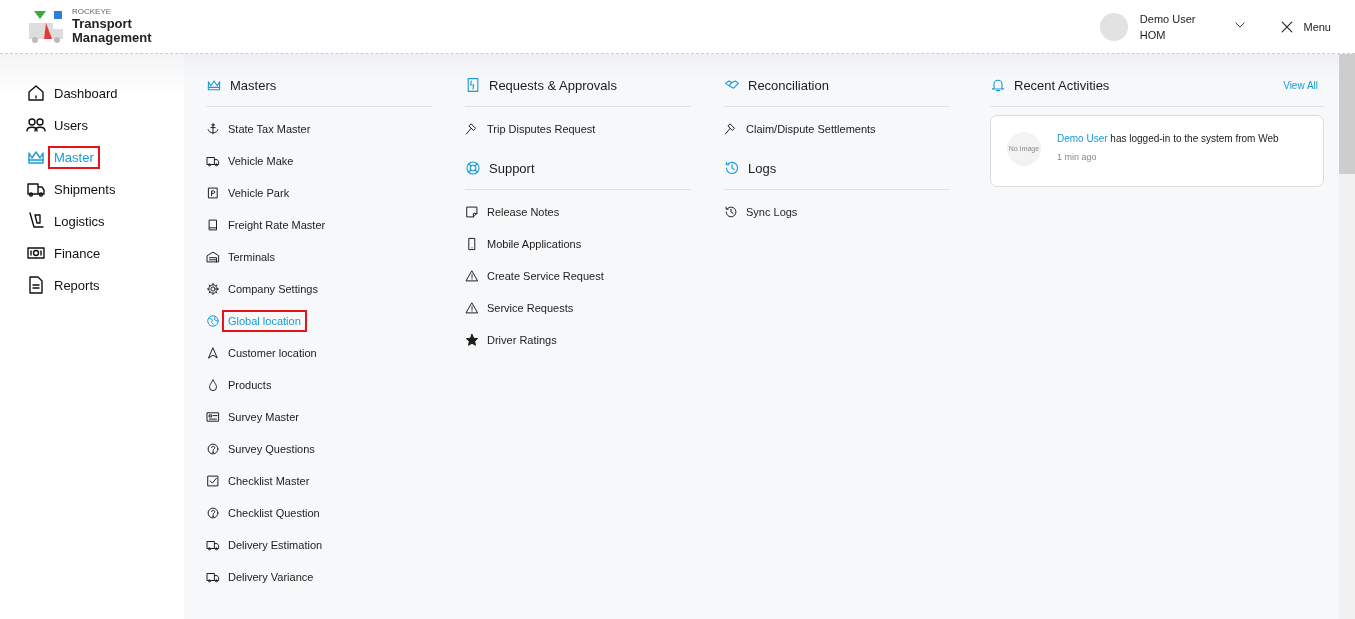 The height and width of the screenshot is (619, 1355). Describe the element at coordinates (259, 193) in the screenshot. I see `menu-link: Vehicle Park` at that location.